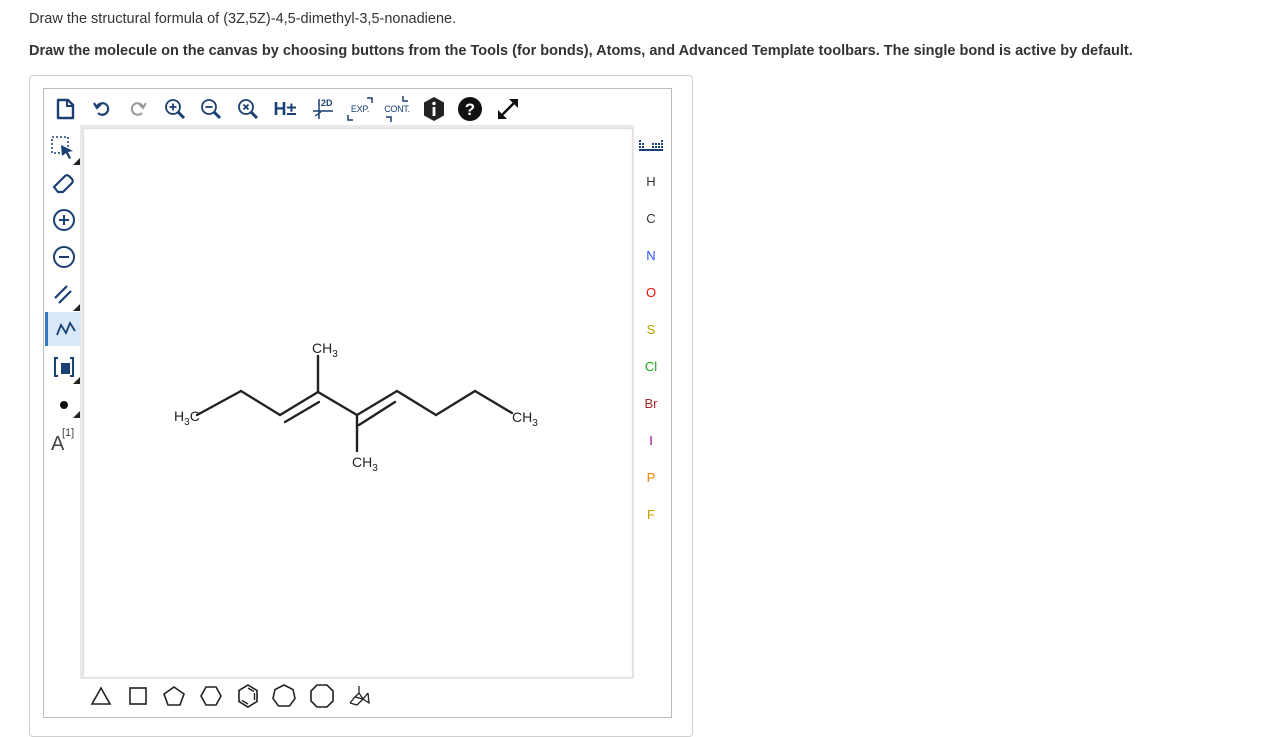  I want to click on atom-symbol: H, so click(651, 181).